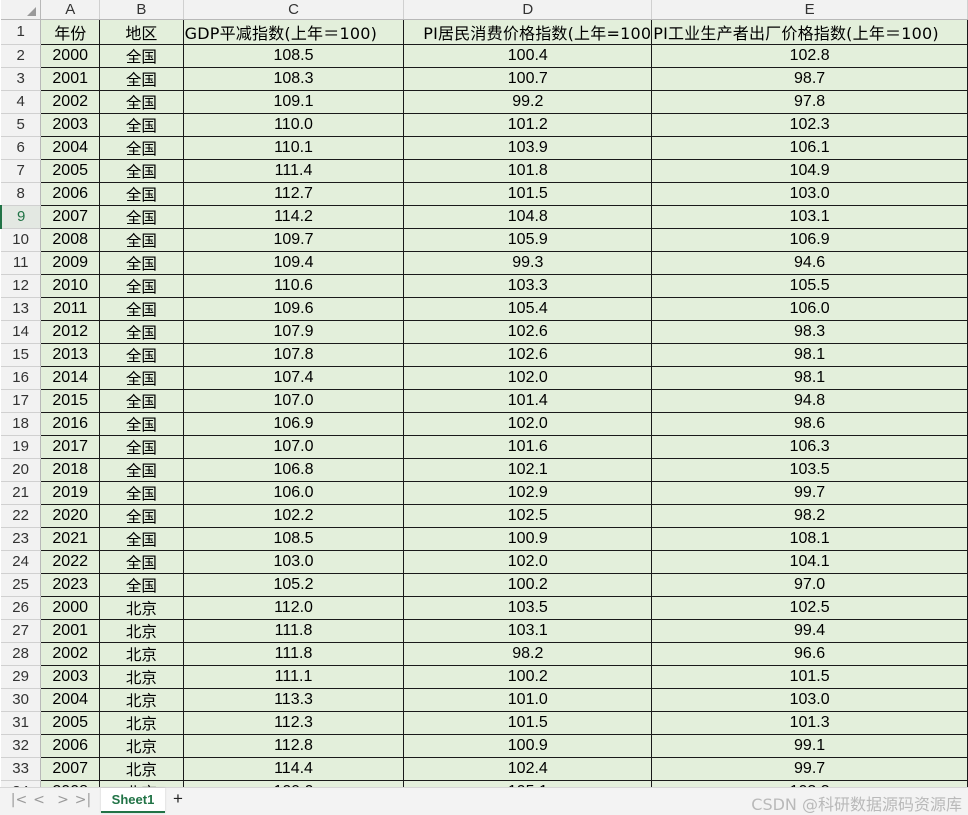 This screenshot has height=815, width=968. I want to click on header-cell-year: 年份, so click(70, 32).